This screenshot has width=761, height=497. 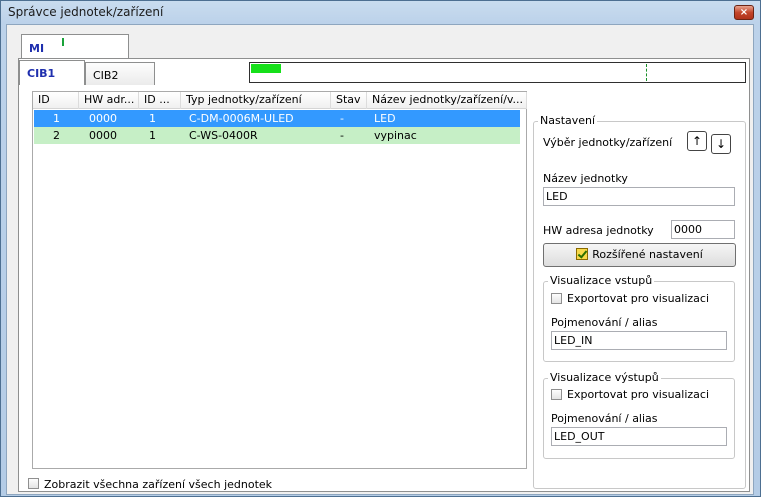 What do you see at coordinates (349, 100) in the screenshot?
I see `col-status: Stav` at bounding box center [349, 100].